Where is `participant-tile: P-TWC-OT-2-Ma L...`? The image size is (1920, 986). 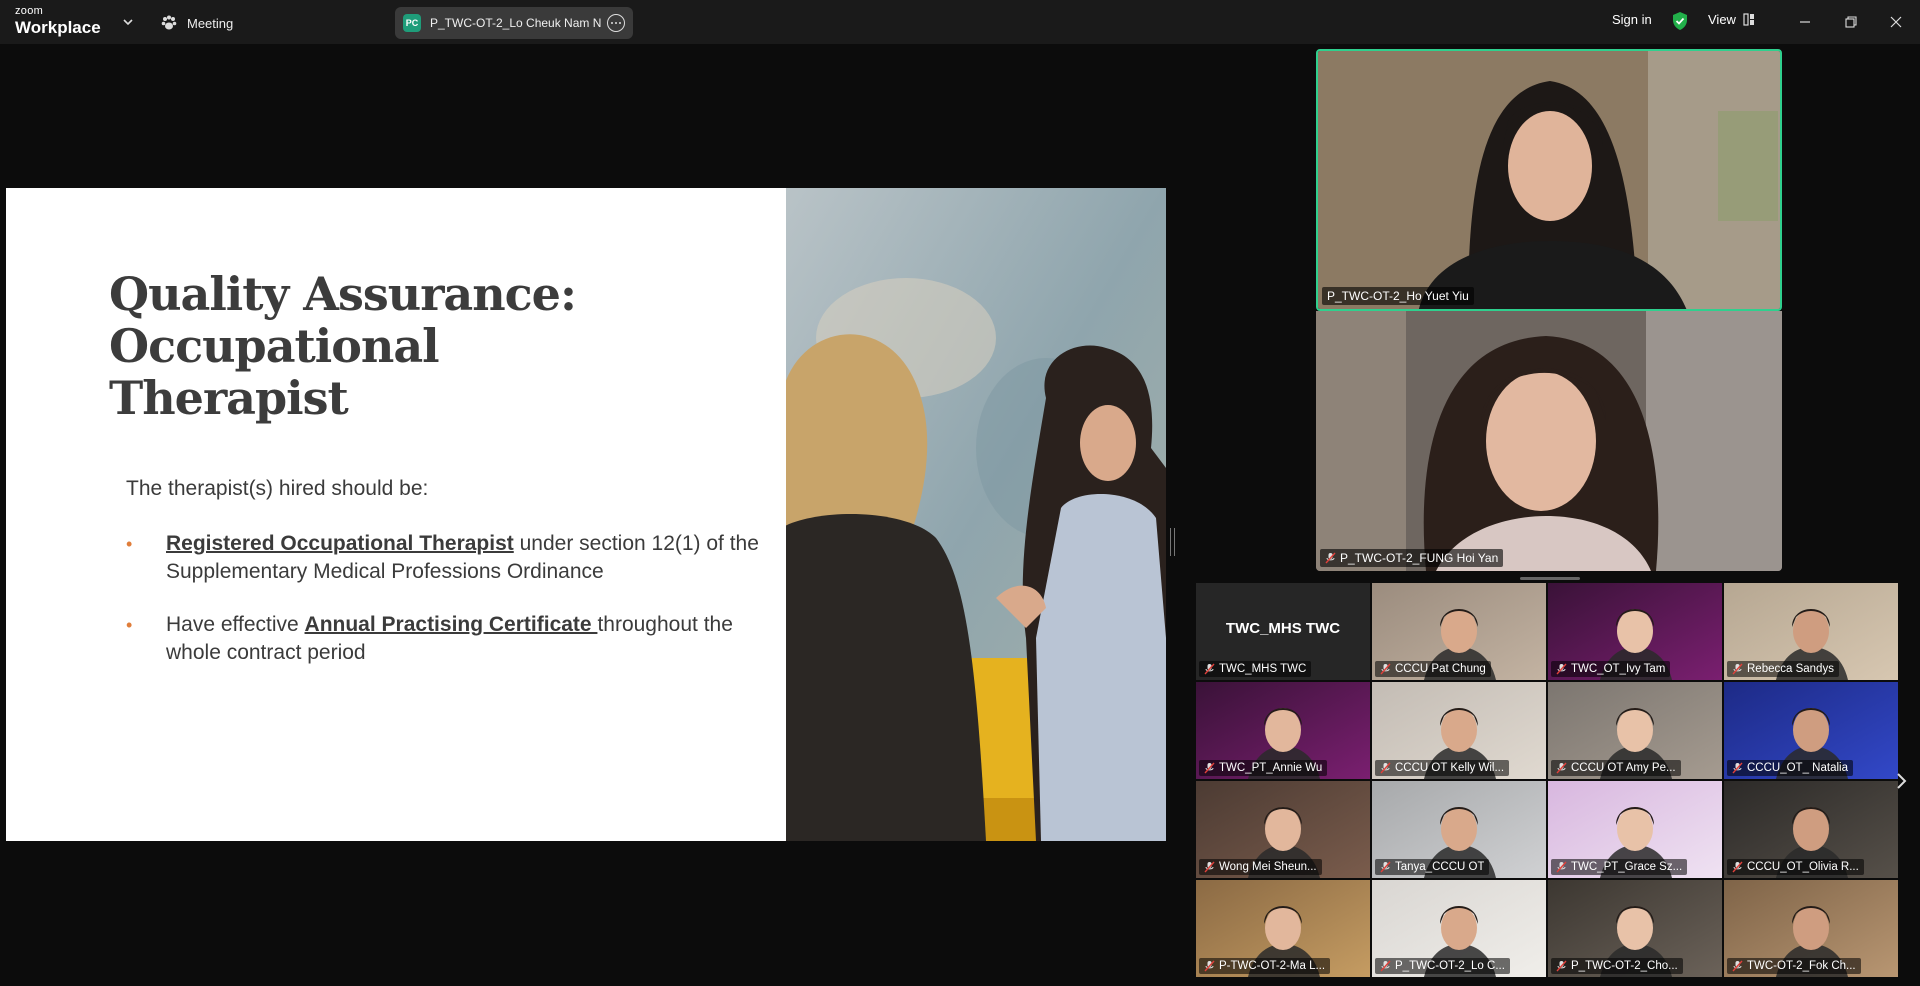 participant-tile: P-TWC-OT-2-Ma L... is located at coordinates (1283, 928).